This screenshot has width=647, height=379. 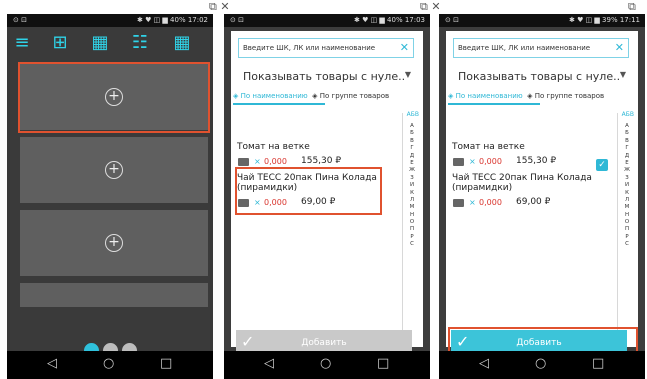 I want to click on tab-label: По группе товаров, so click(x=569, y=96).